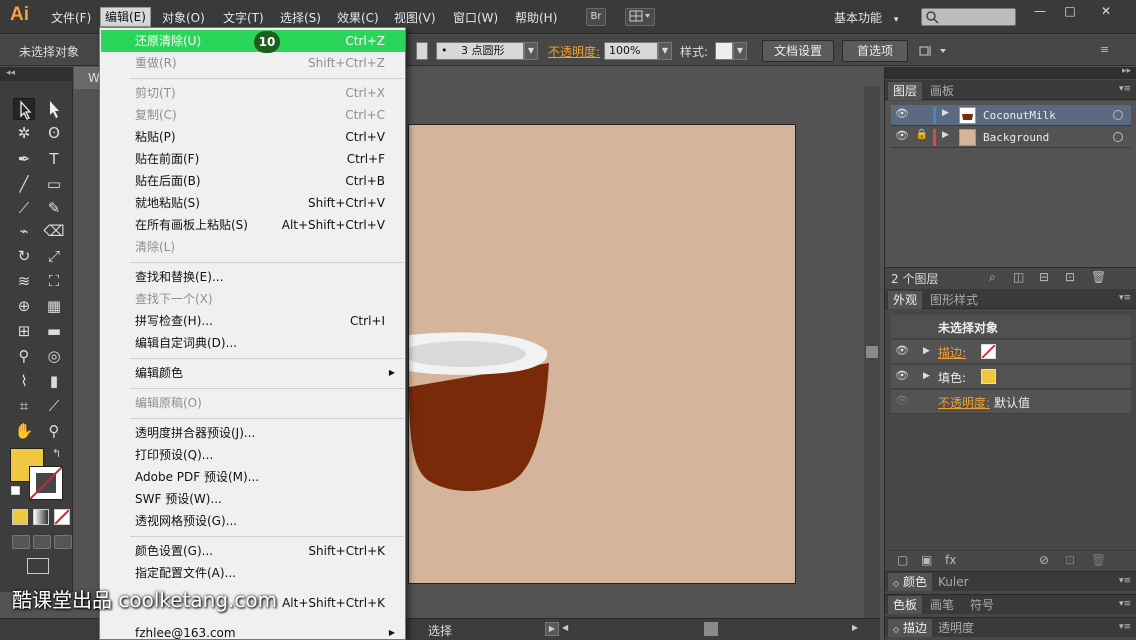  I want to click on pencil-tool-icon: ✎, so click(54, 208).